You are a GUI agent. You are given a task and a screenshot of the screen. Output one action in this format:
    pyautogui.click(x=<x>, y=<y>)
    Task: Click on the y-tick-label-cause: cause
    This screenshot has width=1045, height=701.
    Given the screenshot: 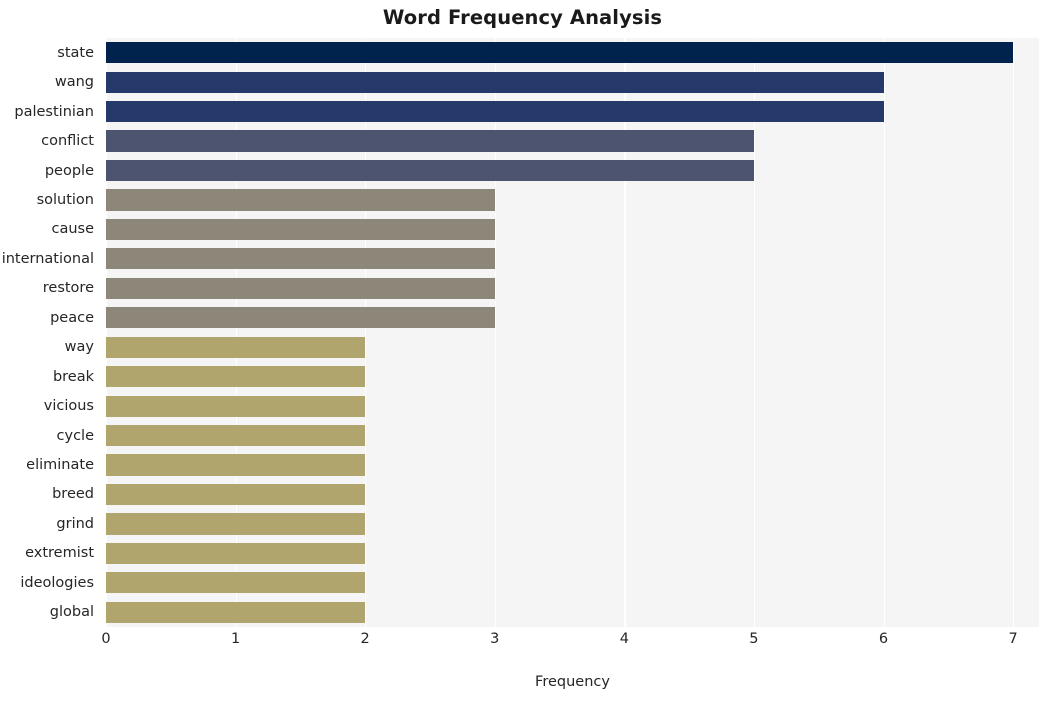 What is the action you would take?
    pyautogui.click(x=72, y=229)
    